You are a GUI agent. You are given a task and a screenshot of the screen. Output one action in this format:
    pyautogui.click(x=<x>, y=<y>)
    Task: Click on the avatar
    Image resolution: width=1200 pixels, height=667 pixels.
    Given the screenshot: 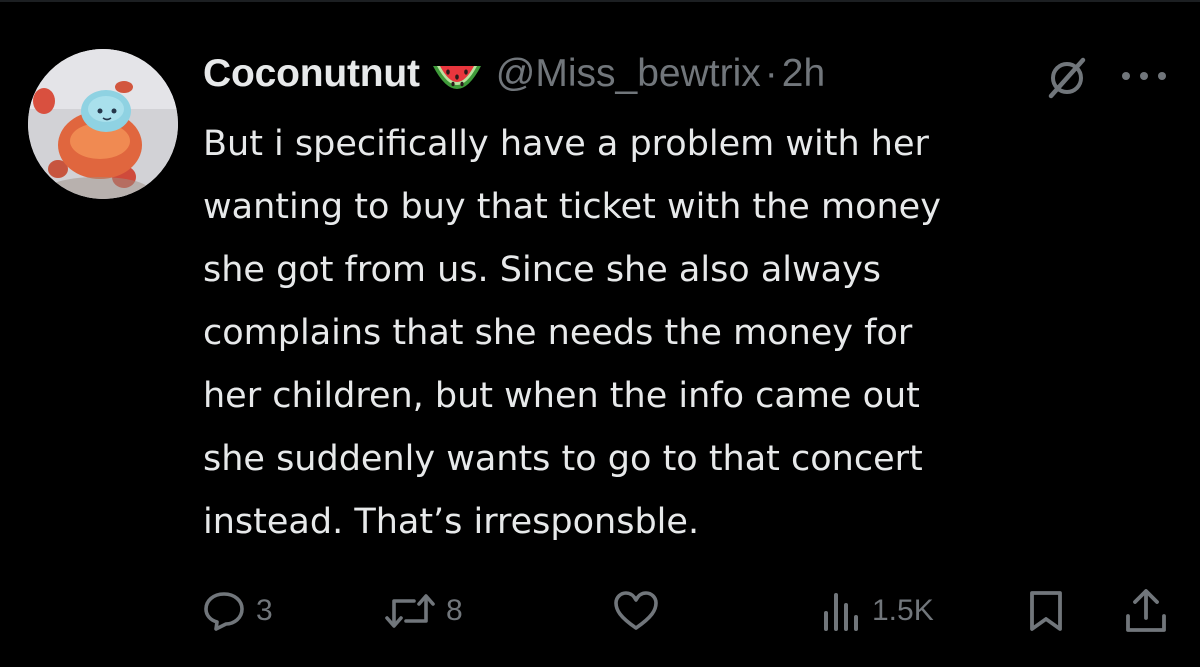 What is the action you would take?
    pyautogui.click(x=103, y=124)
    